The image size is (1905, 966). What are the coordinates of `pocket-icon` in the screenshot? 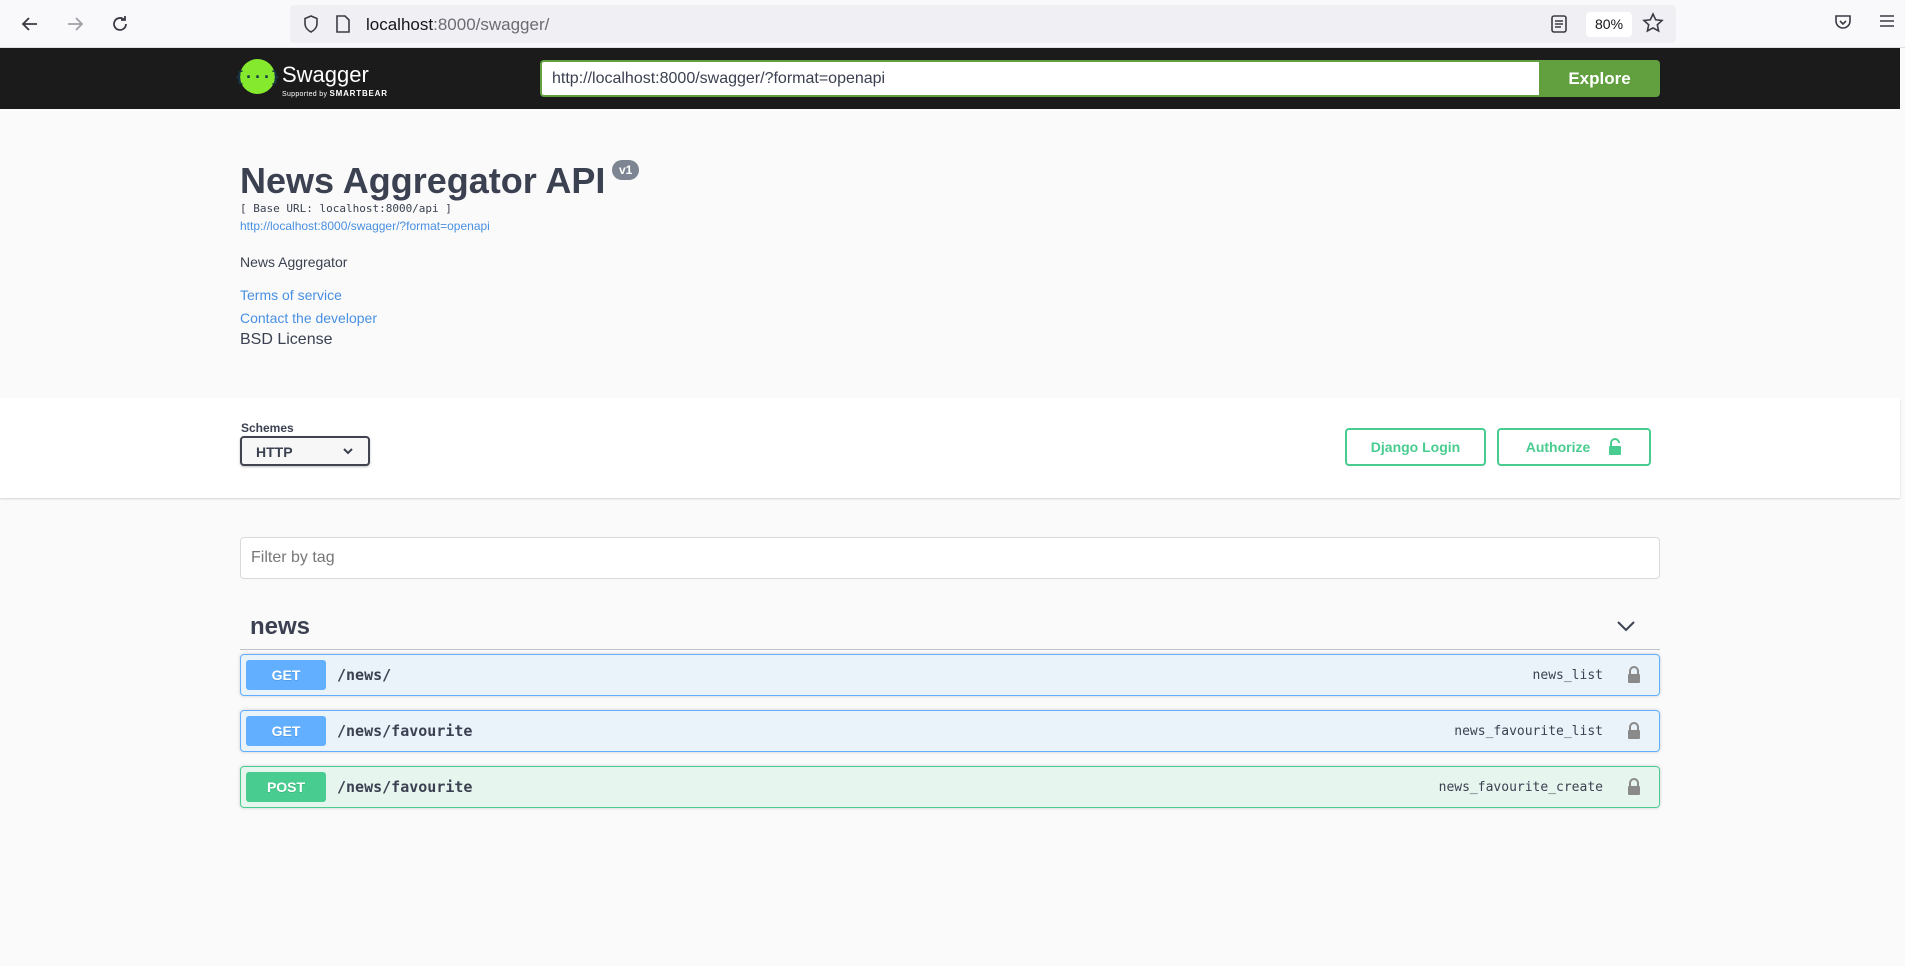 It's located at (1843, 22).